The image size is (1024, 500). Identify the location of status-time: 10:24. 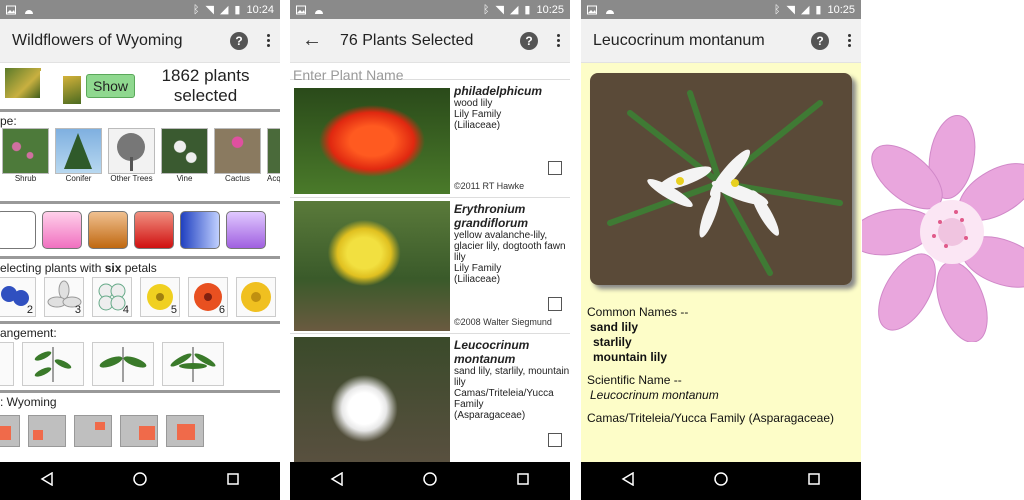
(260, 9).